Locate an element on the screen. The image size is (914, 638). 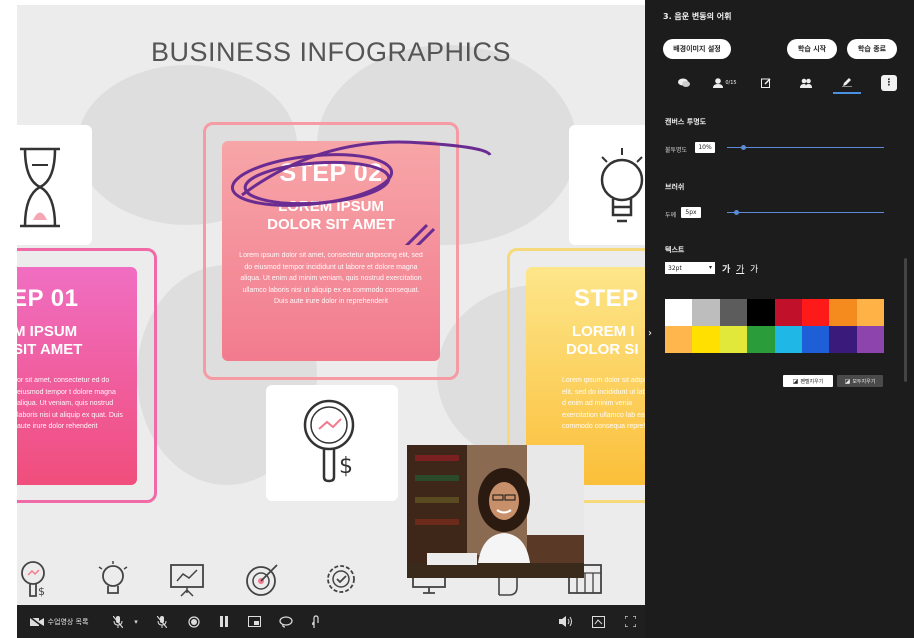
participants-count: 0/15 is located at coordinates (731, 83).